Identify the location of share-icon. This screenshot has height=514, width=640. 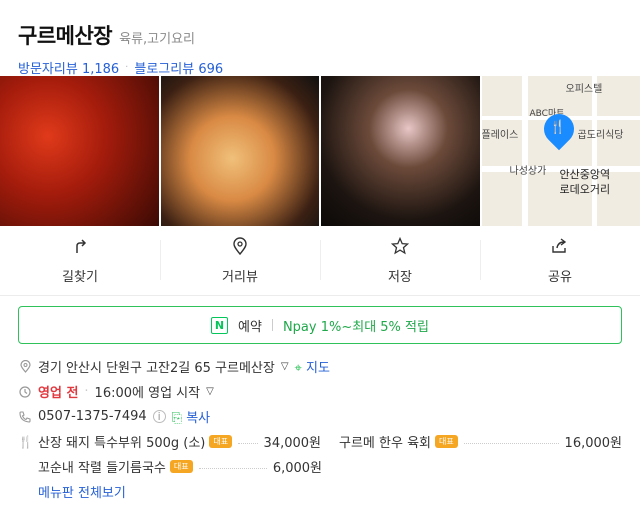
(560, 246).